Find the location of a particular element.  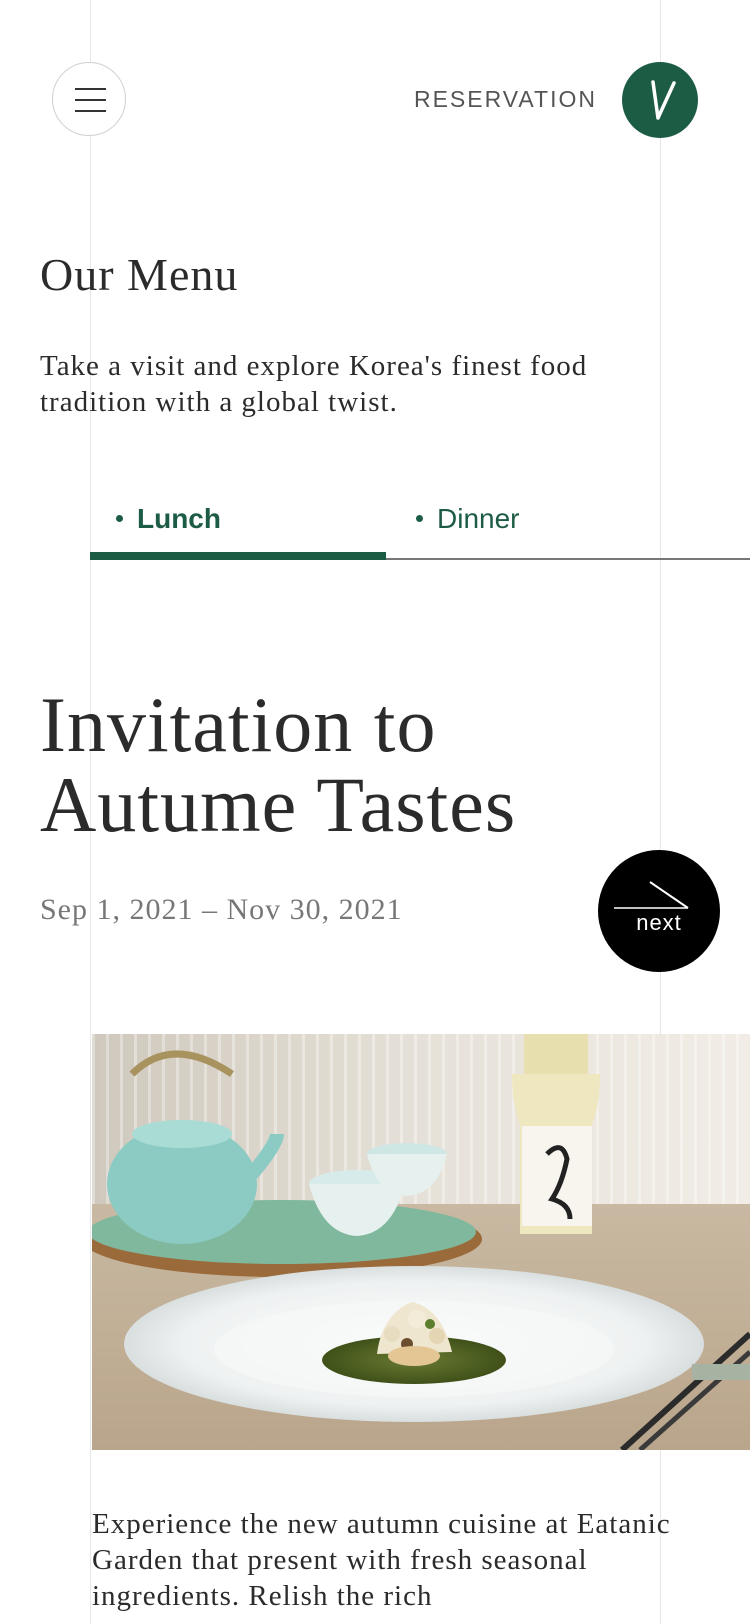

feature-title: Invitation to Autume Tastes is located at coordinates (278, 765).